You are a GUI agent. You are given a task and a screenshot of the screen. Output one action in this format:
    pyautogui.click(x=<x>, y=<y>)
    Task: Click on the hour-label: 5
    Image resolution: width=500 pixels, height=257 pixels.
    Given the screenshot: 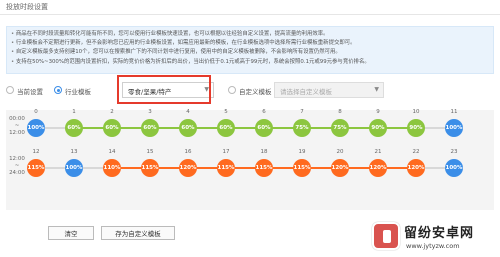 What is the action you would take?
    pyautogui.click(x=226, y=112)
    